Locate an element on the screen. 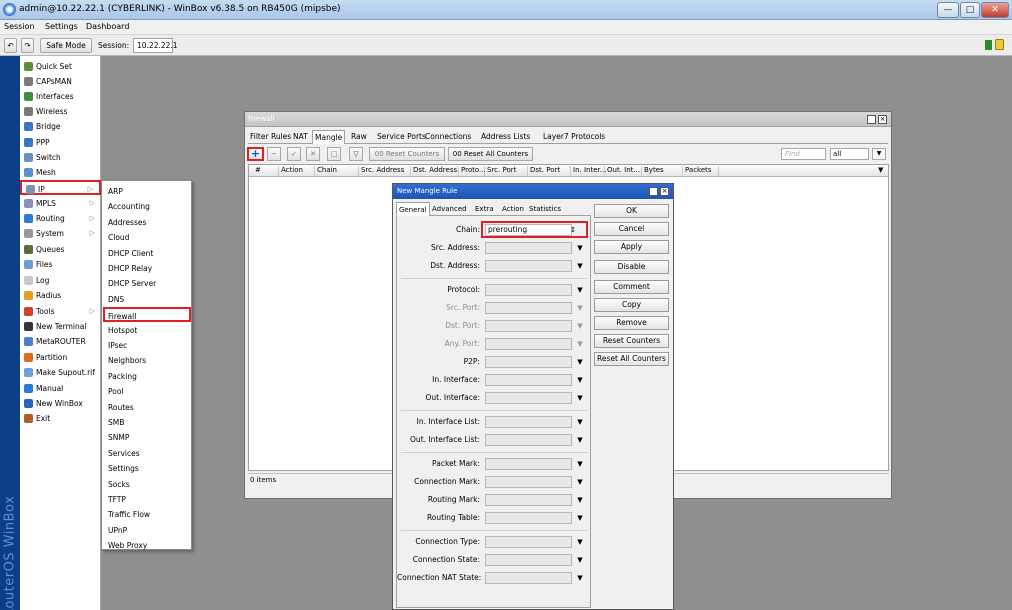 This screenshot has height=610, width=1012. sidebar-item-tools: Tools ▷ is located at coordinates (60, 311).